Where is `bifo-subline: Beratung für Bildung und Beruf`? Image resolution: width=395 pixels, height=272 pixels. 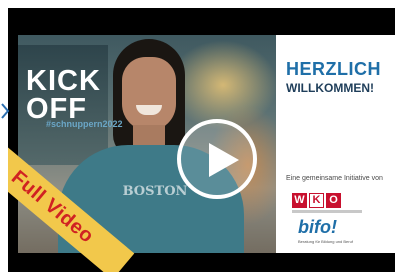 bifo-subline: Beratung für Bildung und Beruf is located at coordinates (325, 241).